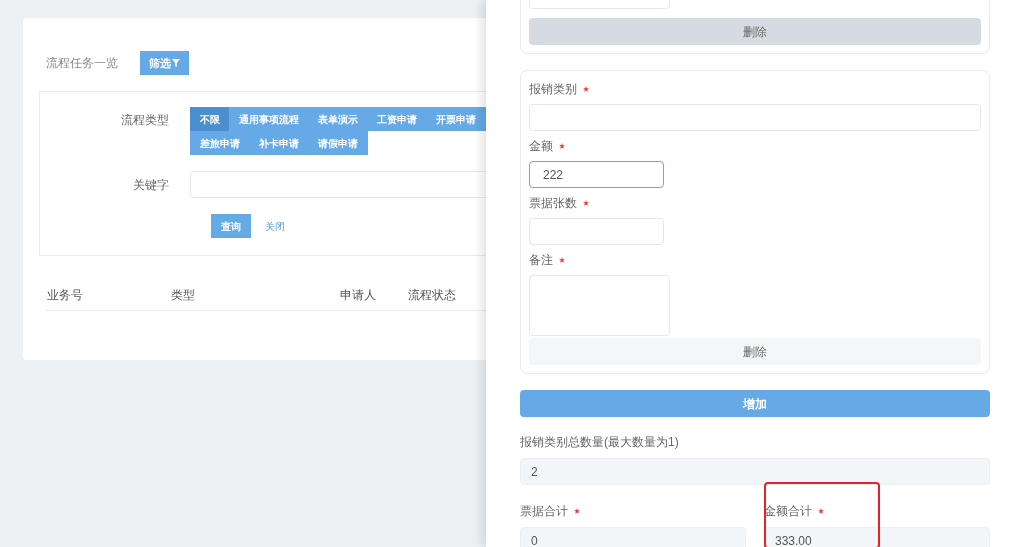 The width and height of the screenshot is (1024, 547). Describe the element at coordinates (279, 143) in the screenshot. I see `option-tab: 补卡申请` at that location.